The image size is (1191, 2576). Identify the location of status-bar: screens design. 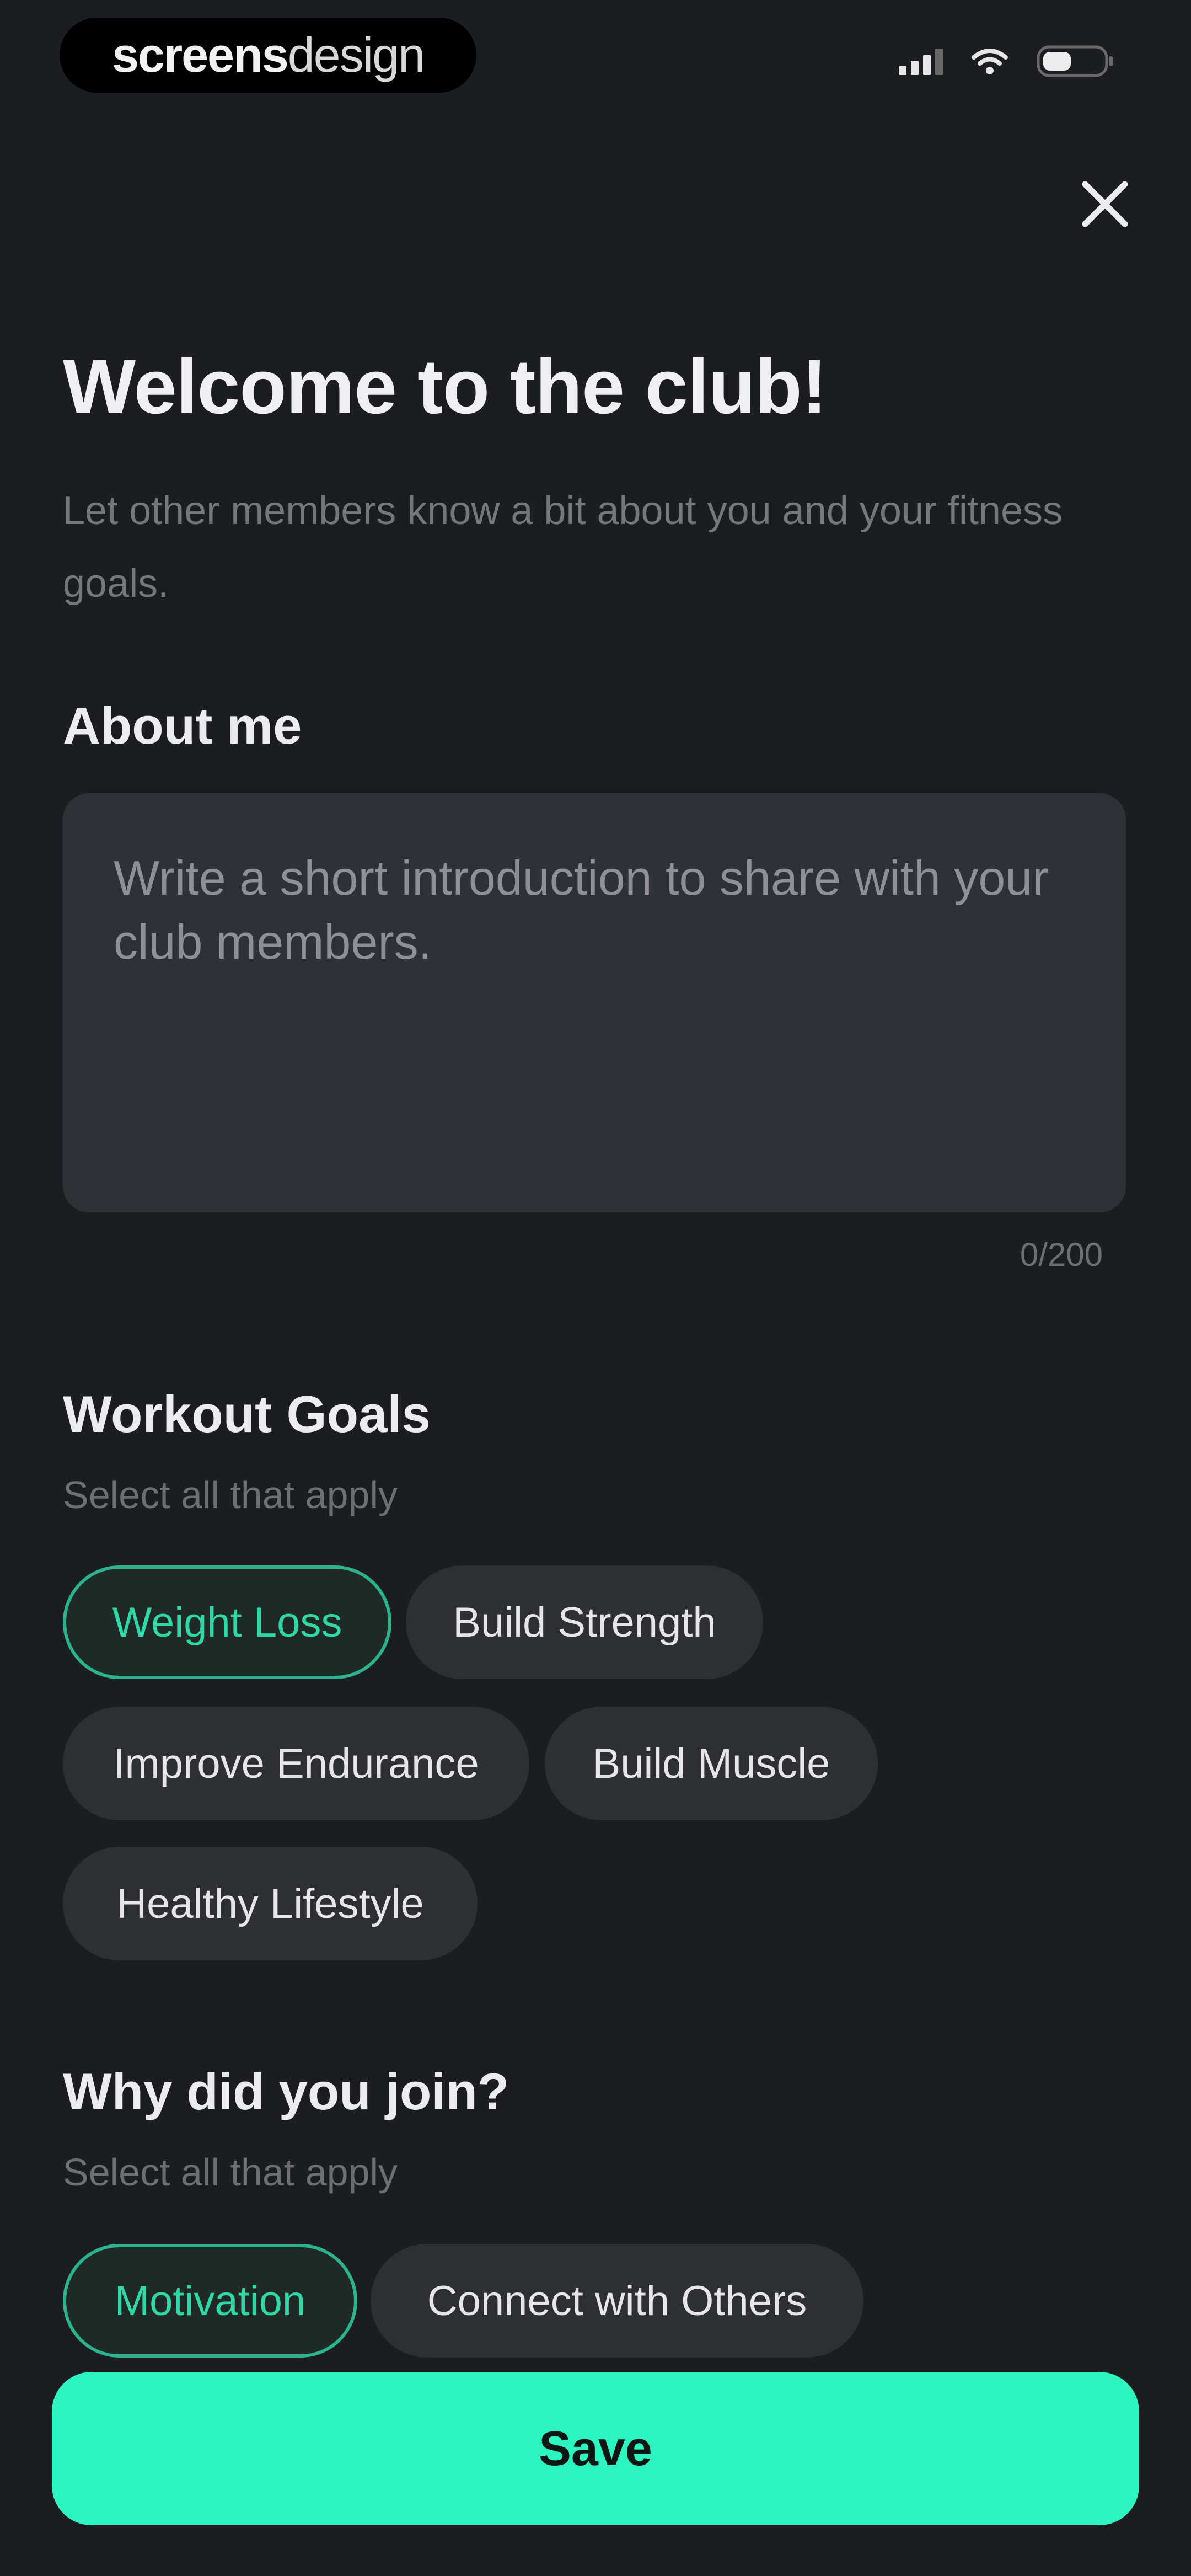
(595, 58).